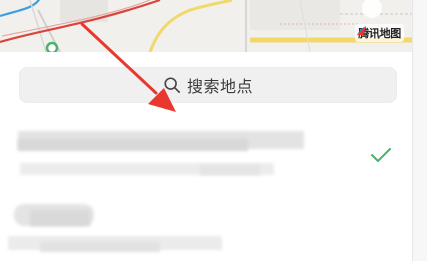 Image resolution: width=427 pixels, height=261 pixels. I want to click on map-provider-badge: 腾讯地图, so click(379, 33).